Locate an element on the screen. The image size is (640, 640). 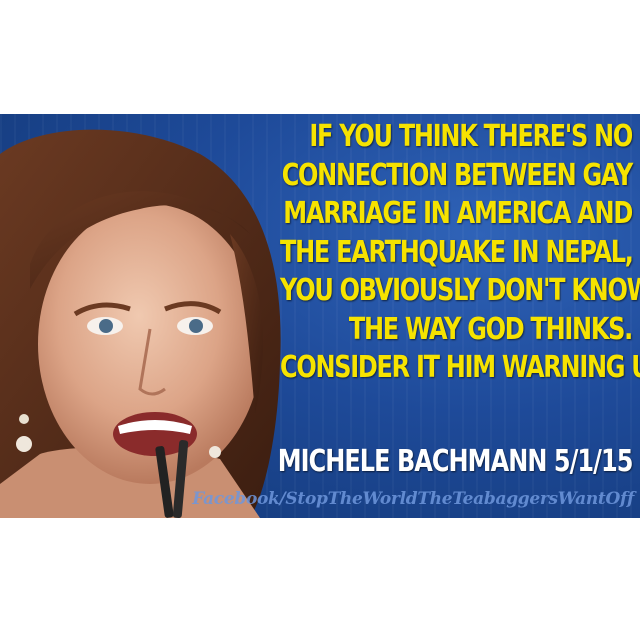
quote-line: MARRIAGE IN AMERICA AND is located at coordinates (458, 213).